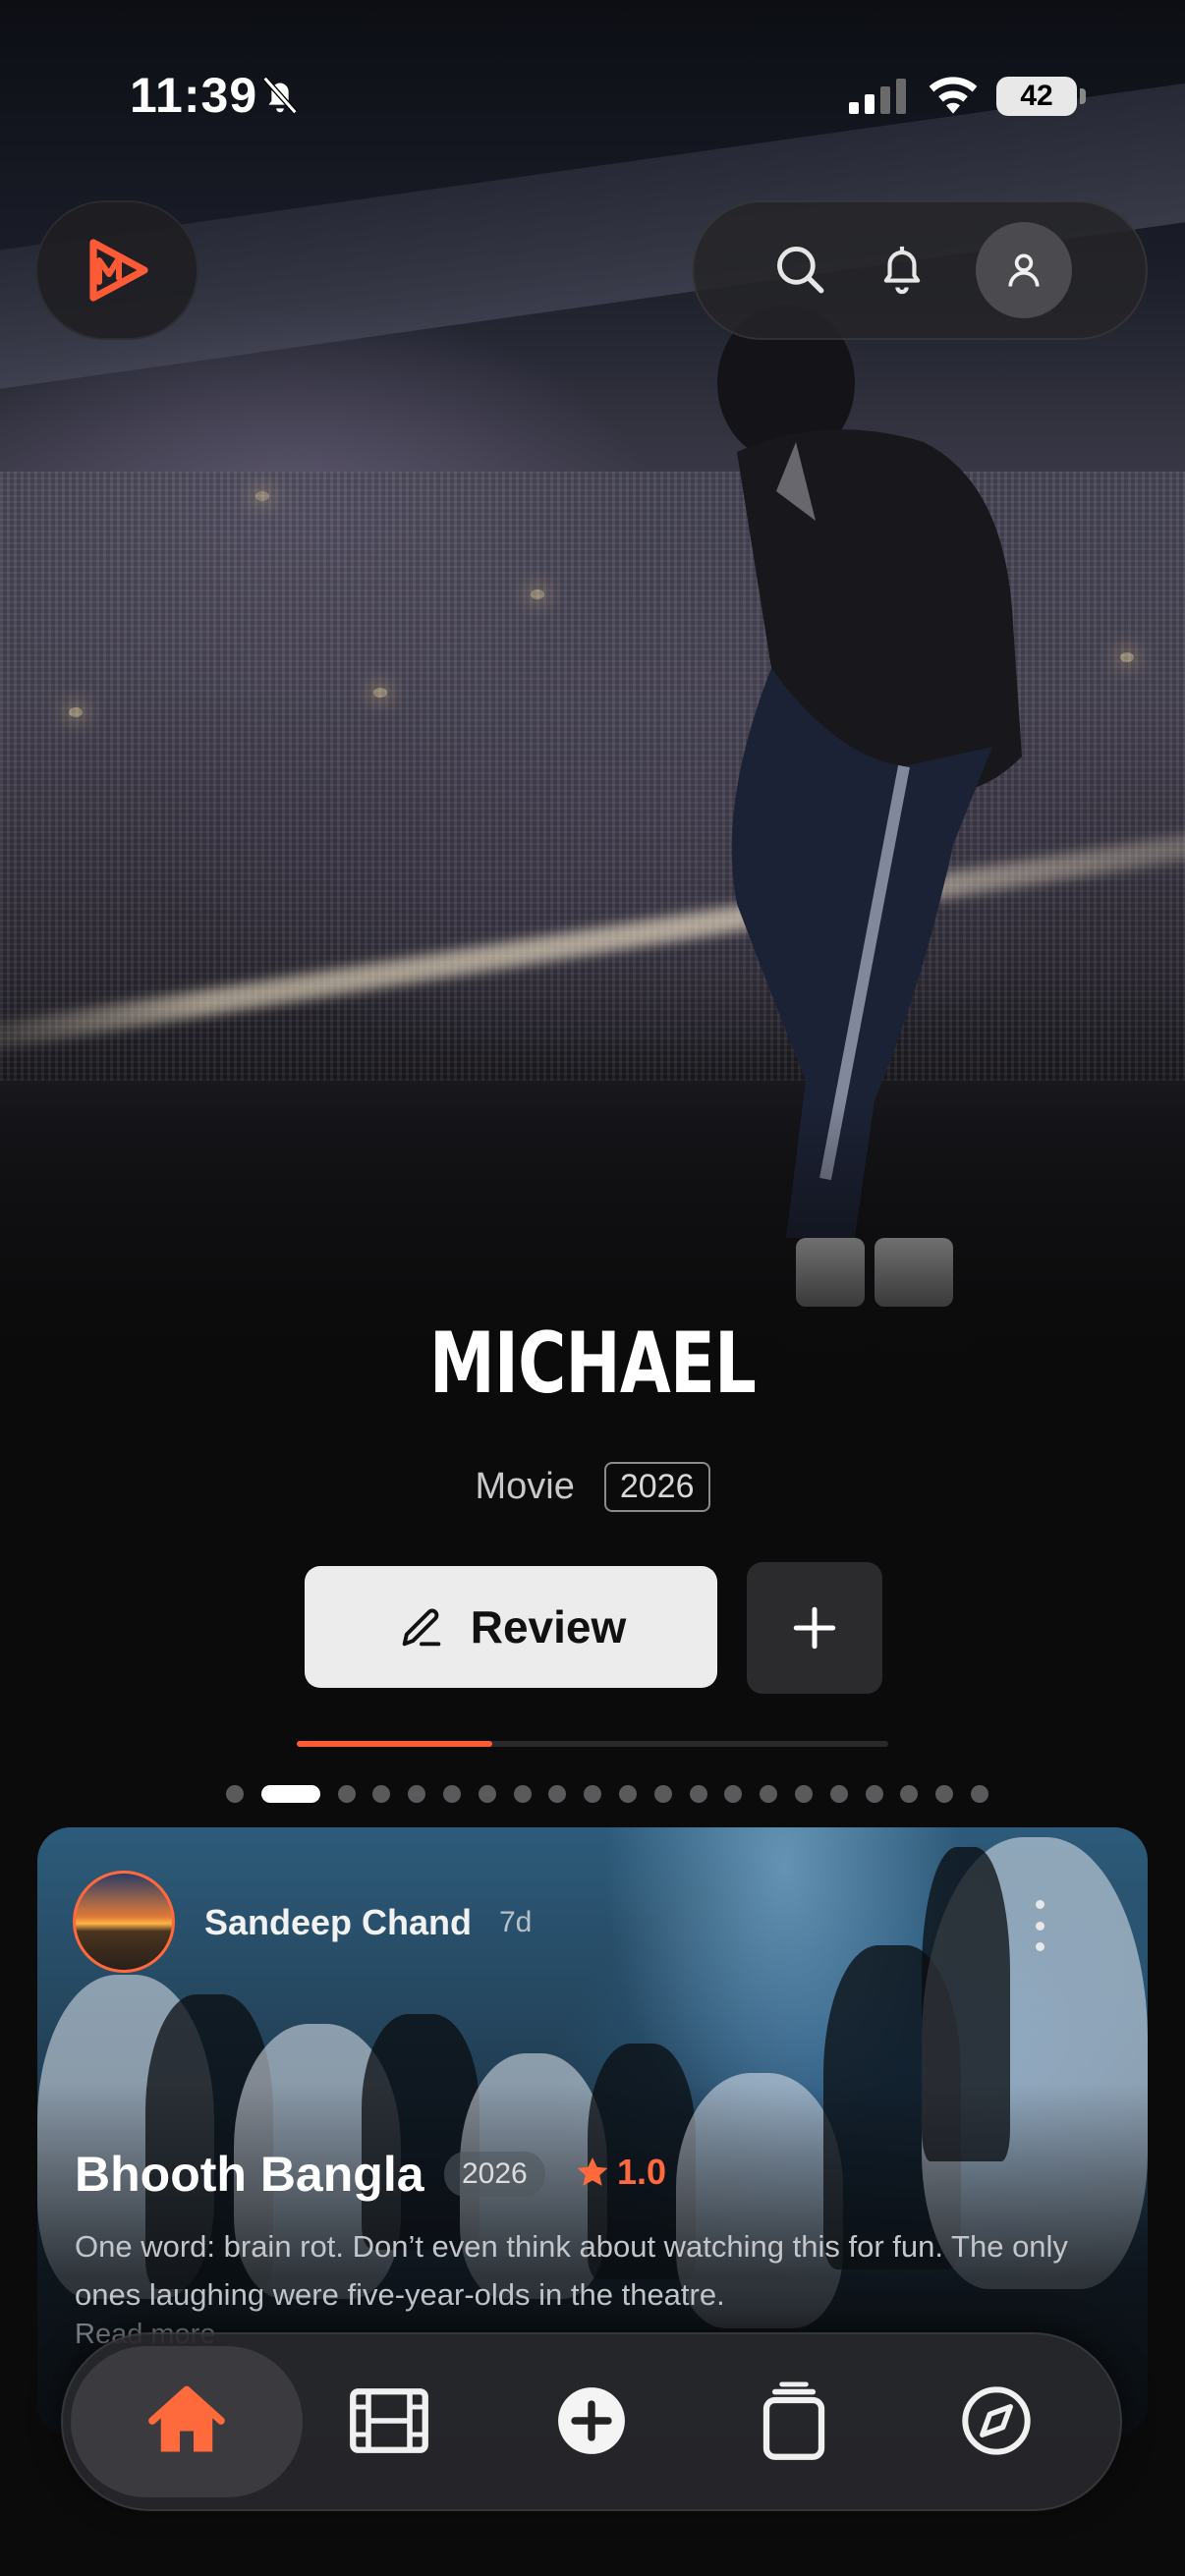 The image size is (1185, 2576). I want to click on profile-button, so click(1024, 270).